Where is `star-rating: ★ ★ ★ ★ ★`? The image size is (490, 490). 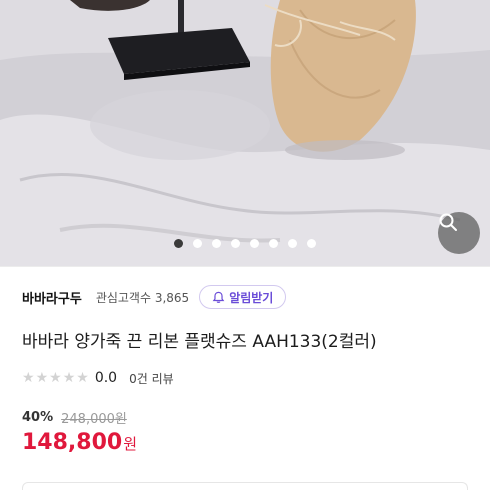
star-rating: ★ ★ ★ ★ ★ is located at coordinates (55, 378).